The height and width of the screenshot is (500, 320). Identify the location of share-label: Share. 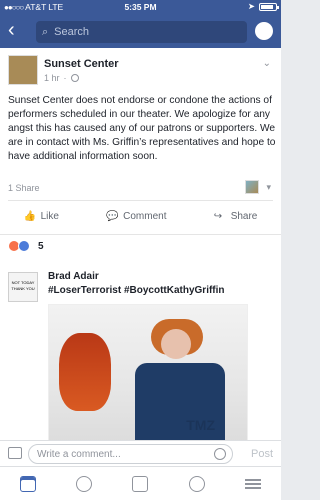
(244, 216).